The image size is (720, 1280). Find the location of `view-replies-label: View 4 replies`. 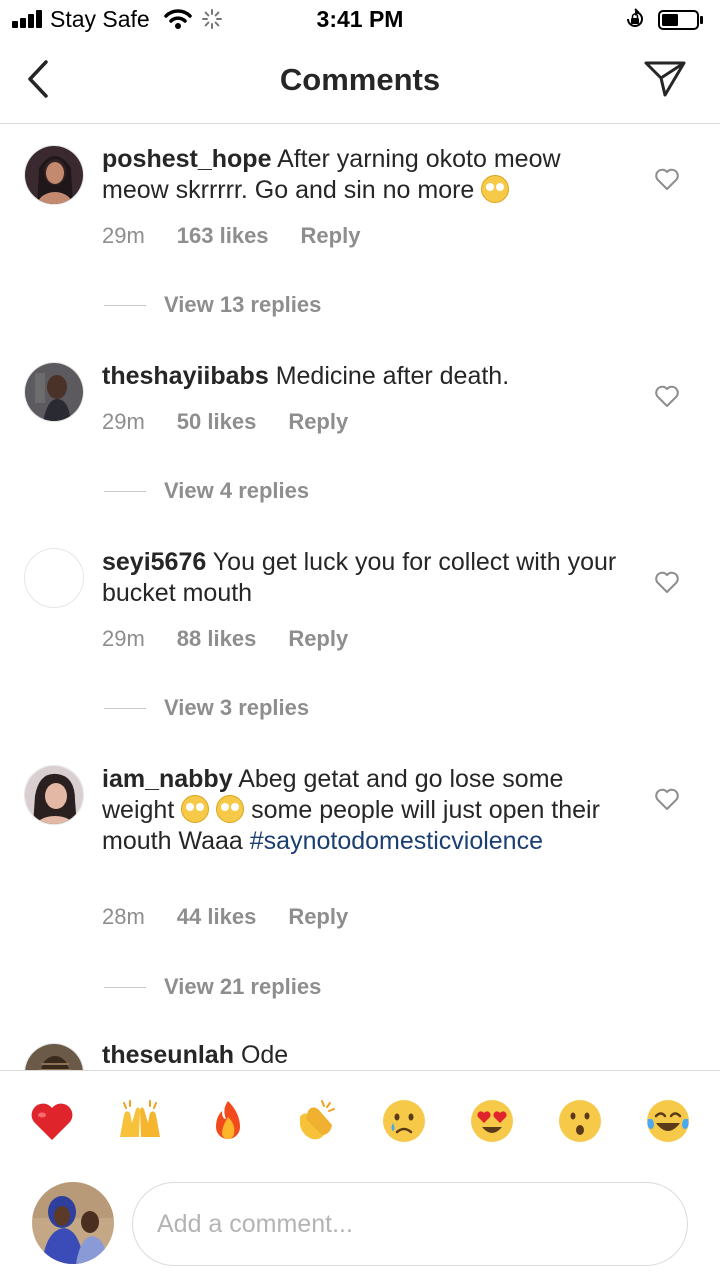

view-replies-label: View 4 replies is located at coordinates (237, 490).